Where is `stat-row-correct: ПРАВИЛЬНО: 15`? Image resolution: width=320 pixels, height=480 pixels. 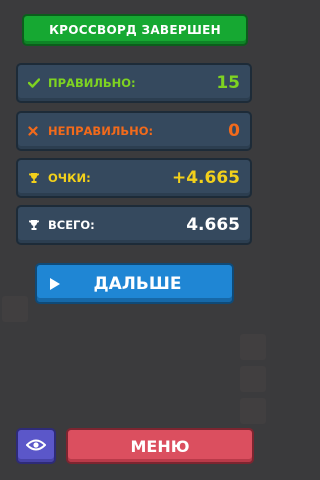 stat-row-correct: ПРАВИЛЬНО: 15 is located at coordinates (134, 83).